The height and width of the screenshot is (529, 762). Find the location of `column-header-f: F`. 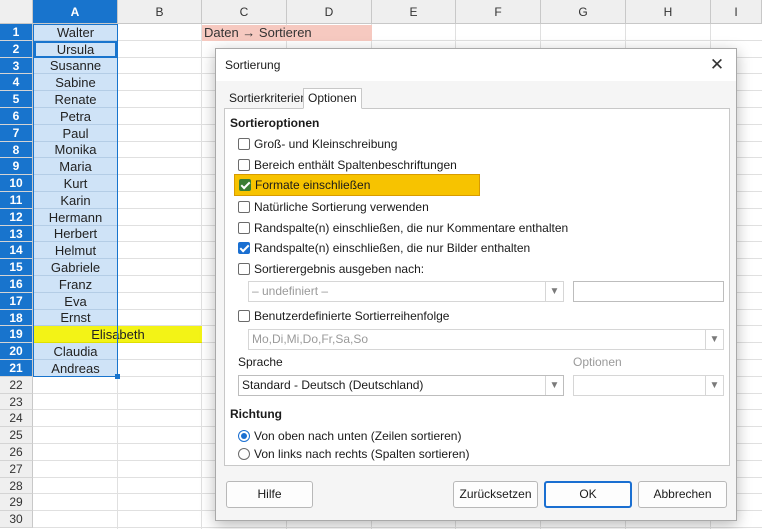

column-header-f: F is located at coordinates (498, 12).